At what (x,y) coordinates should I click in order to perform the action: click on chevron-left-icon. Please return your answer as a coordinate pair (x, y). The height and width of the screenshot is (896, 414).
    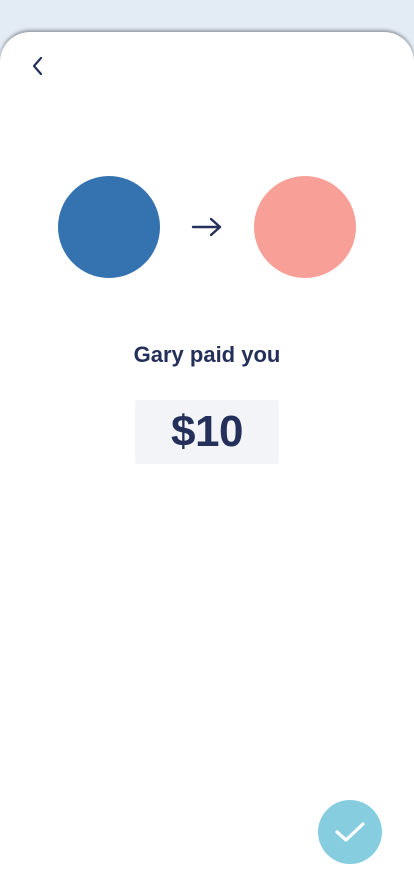
    Looking at the image, I should click on (37, 66).